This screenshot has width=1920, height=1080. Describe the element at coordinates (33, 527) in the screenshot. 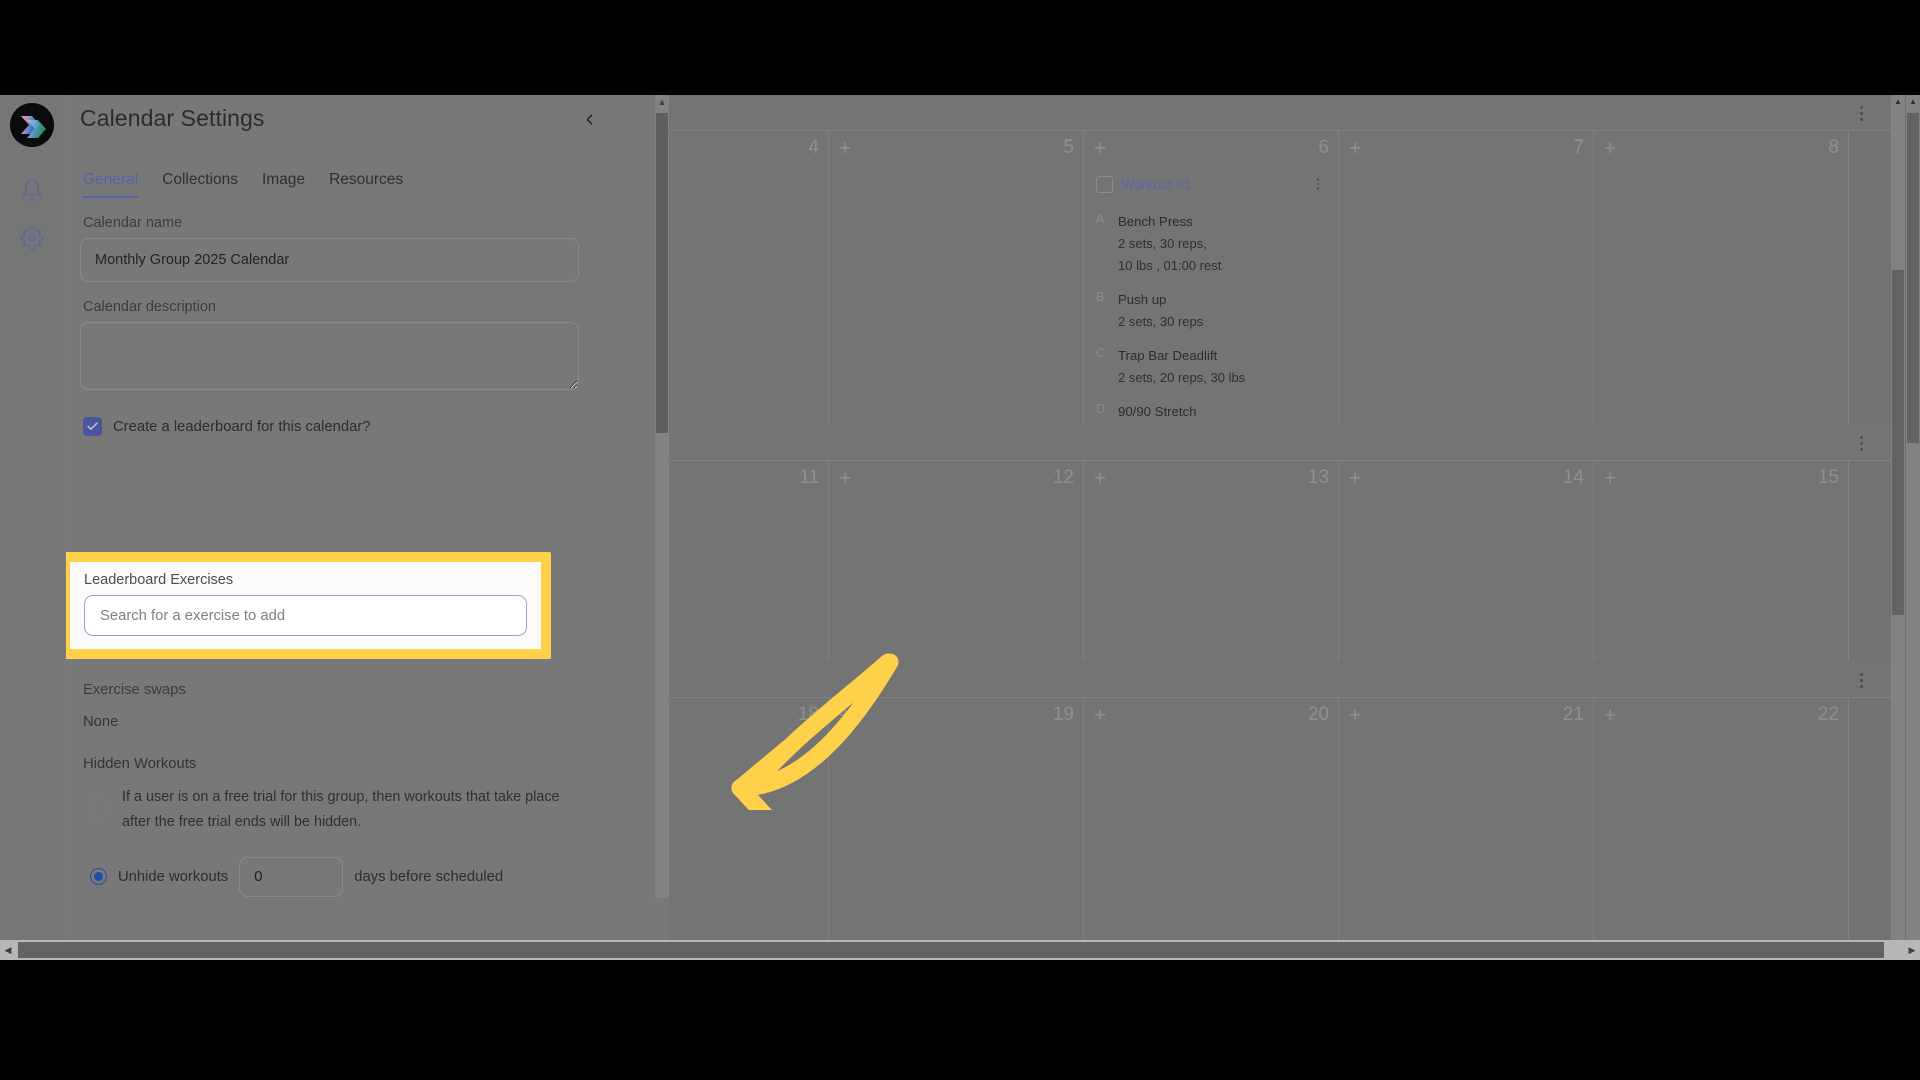

I see `left-icon-rail` at that location.